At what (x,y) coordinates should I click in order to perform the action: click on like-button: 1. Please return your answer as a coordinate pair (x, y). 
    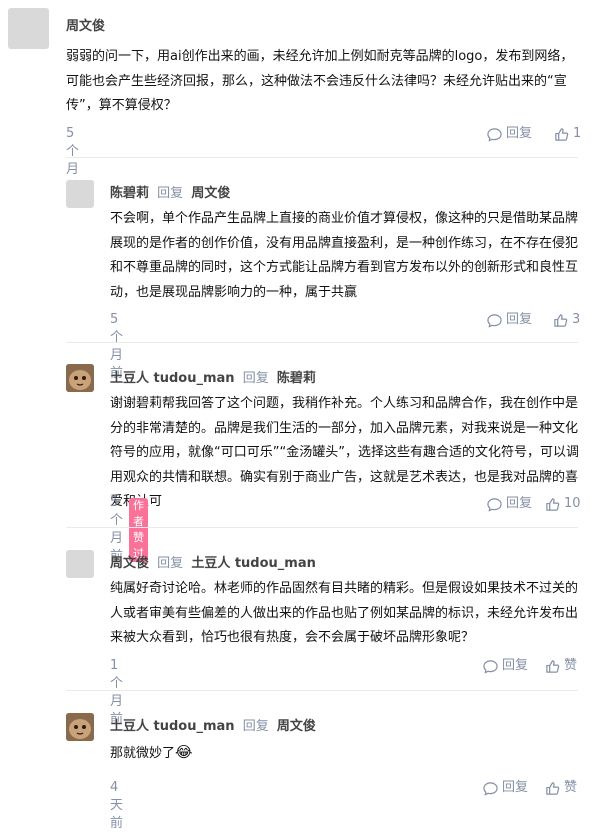
    Looking at the image, I should click on (567, 134).